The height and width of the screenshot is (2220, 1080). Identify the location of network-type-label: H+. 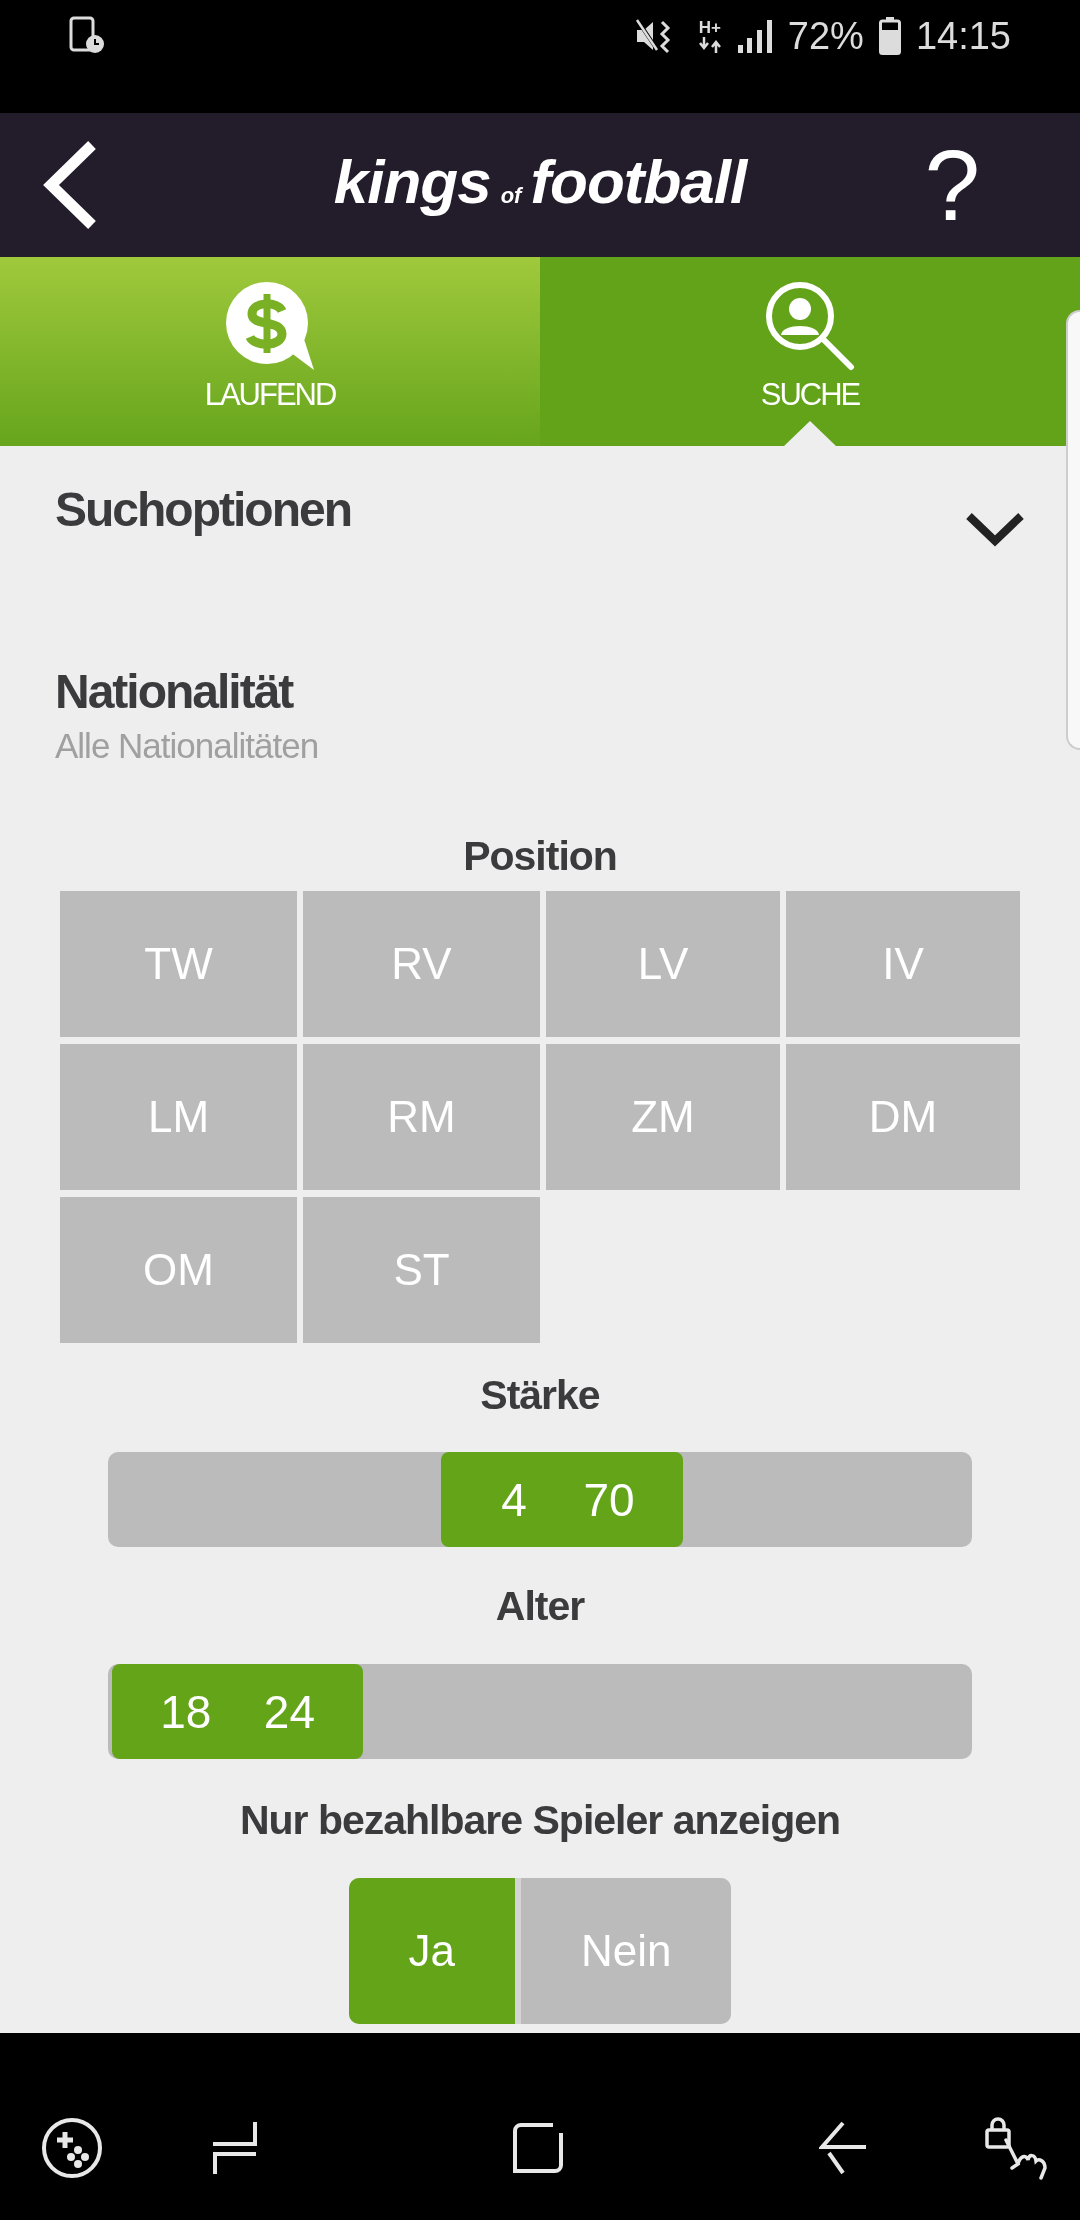
(709, 28).